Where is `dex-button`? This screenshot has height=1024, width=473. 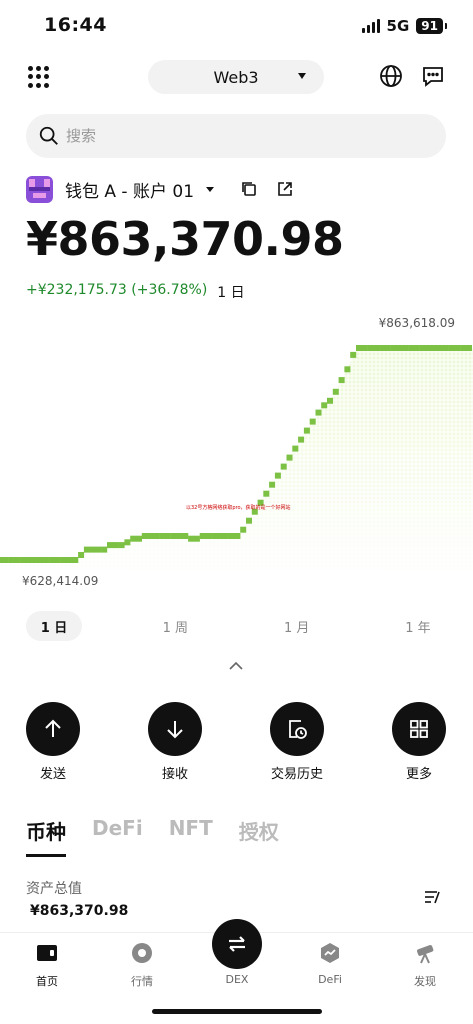
dex-button is located at coordinates (237, 944).